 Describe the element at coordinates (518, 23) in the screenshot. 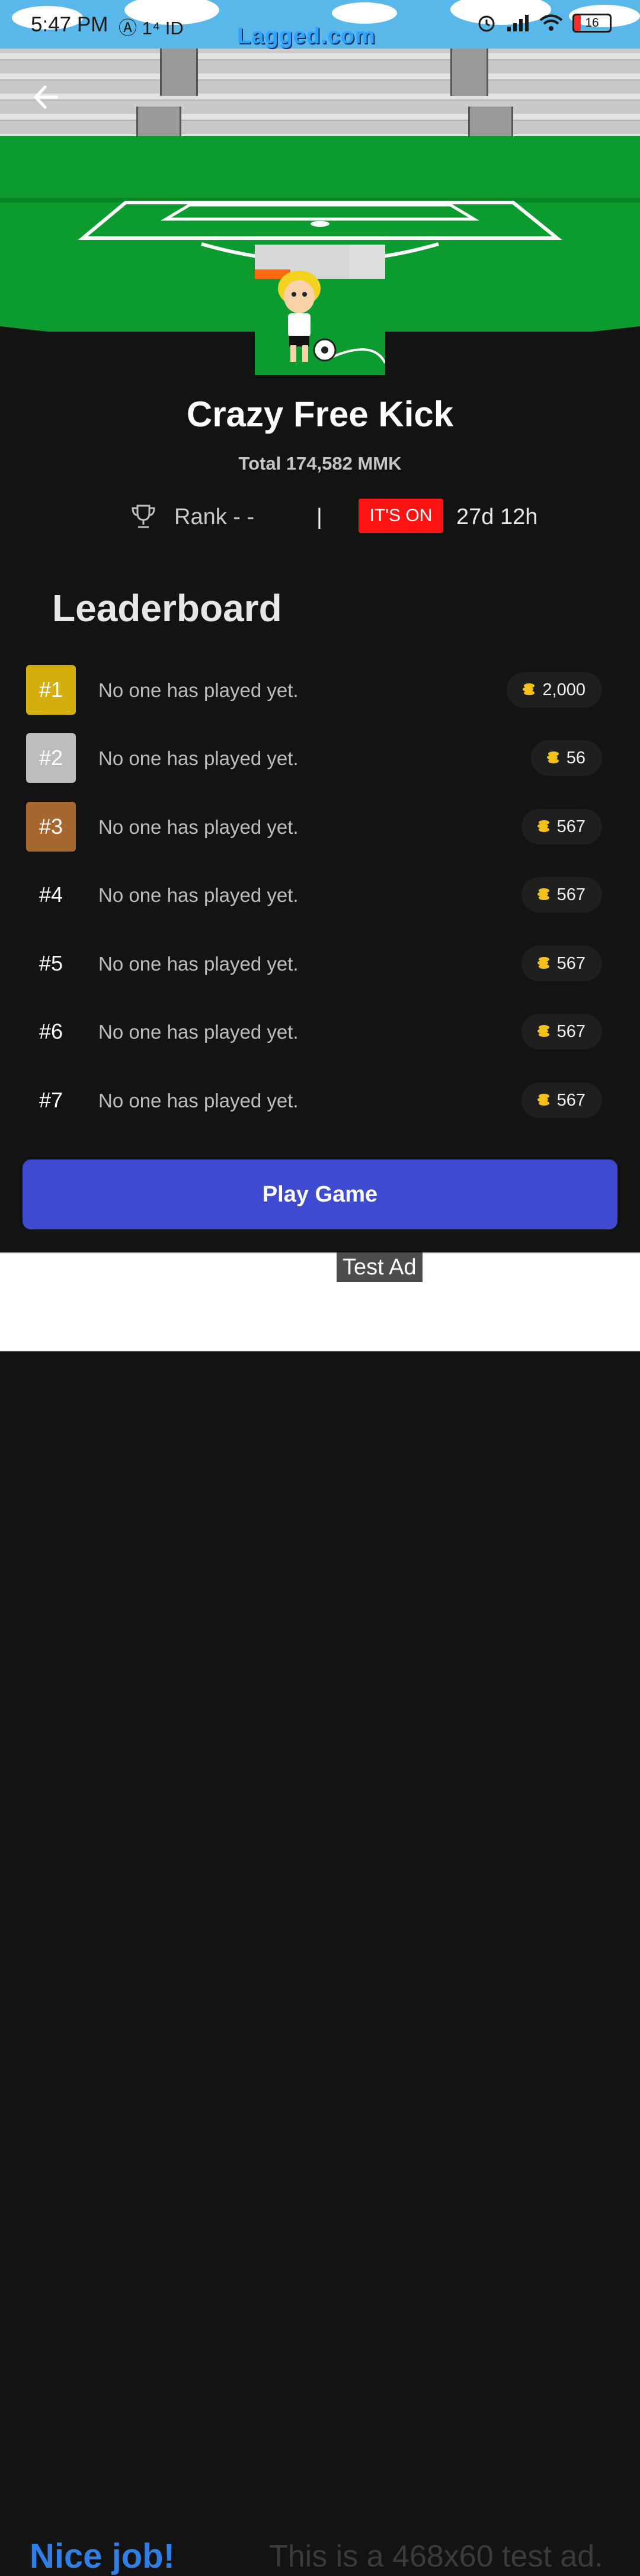

I see `signal-icon` at that location.